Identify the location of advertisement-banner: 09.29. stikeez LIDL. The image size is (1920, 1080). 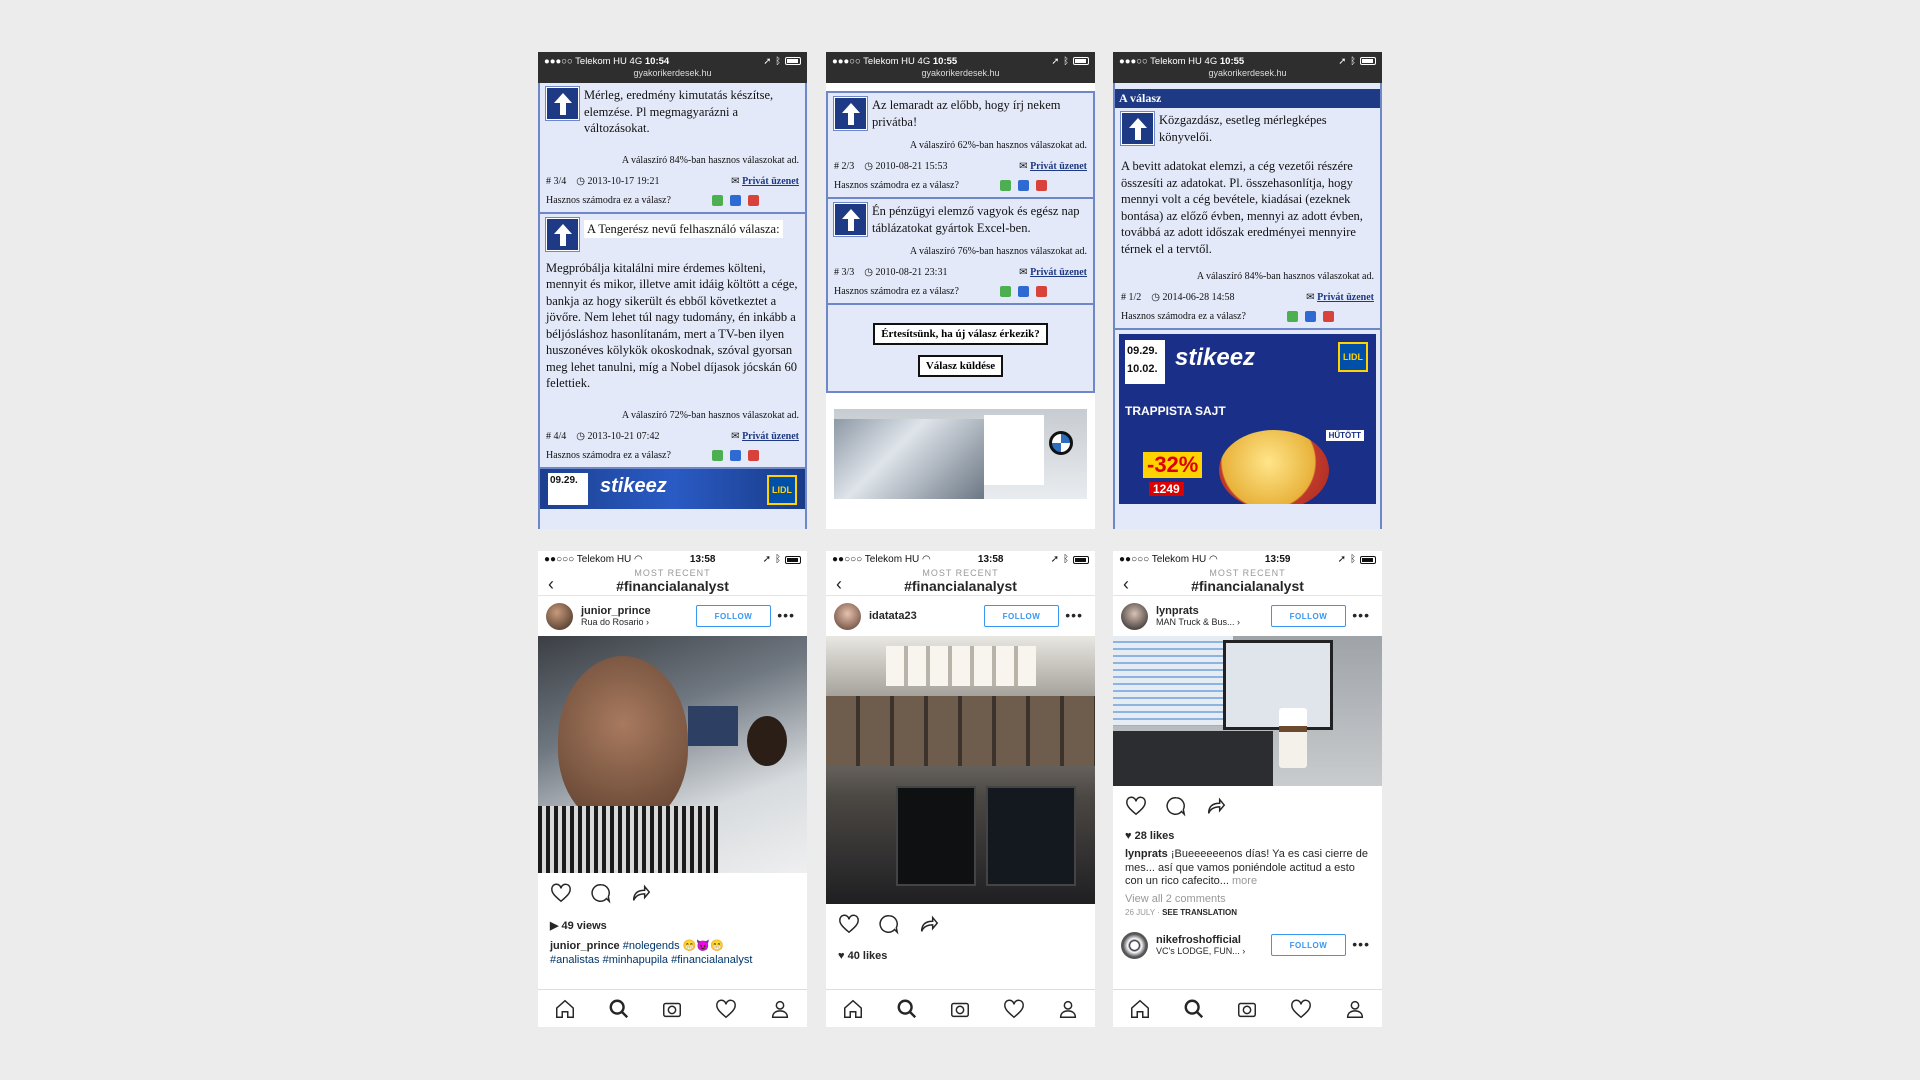
(672, 488).